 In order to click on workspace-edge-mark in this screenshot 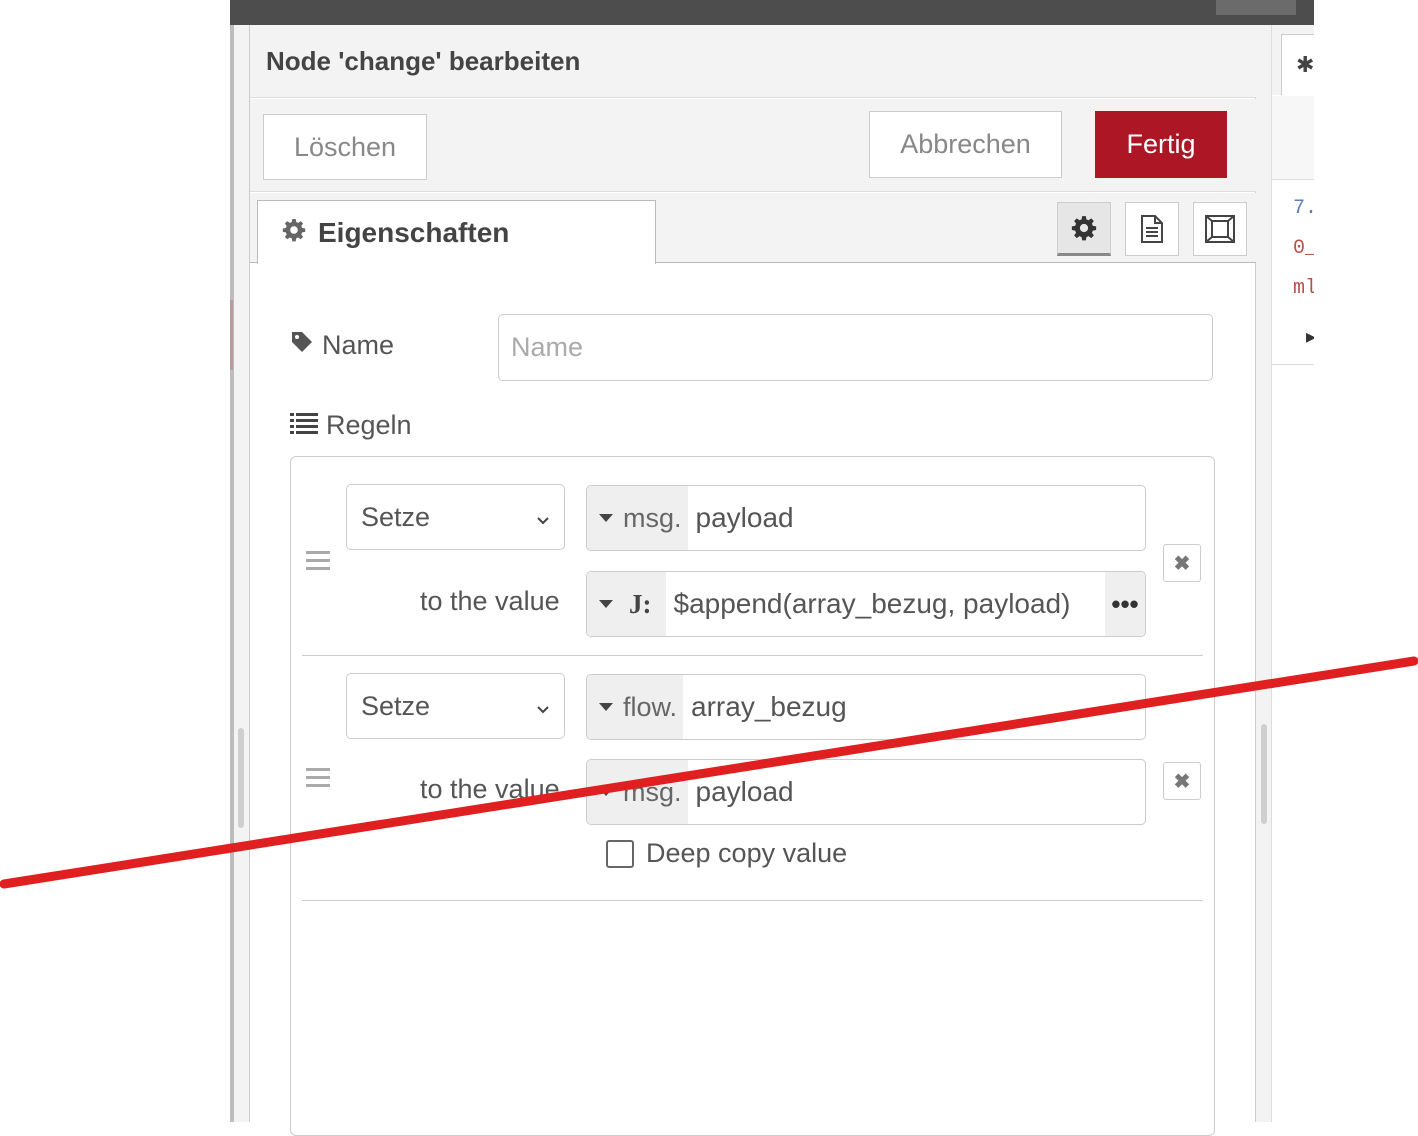, I will do `click(231, 335)`.